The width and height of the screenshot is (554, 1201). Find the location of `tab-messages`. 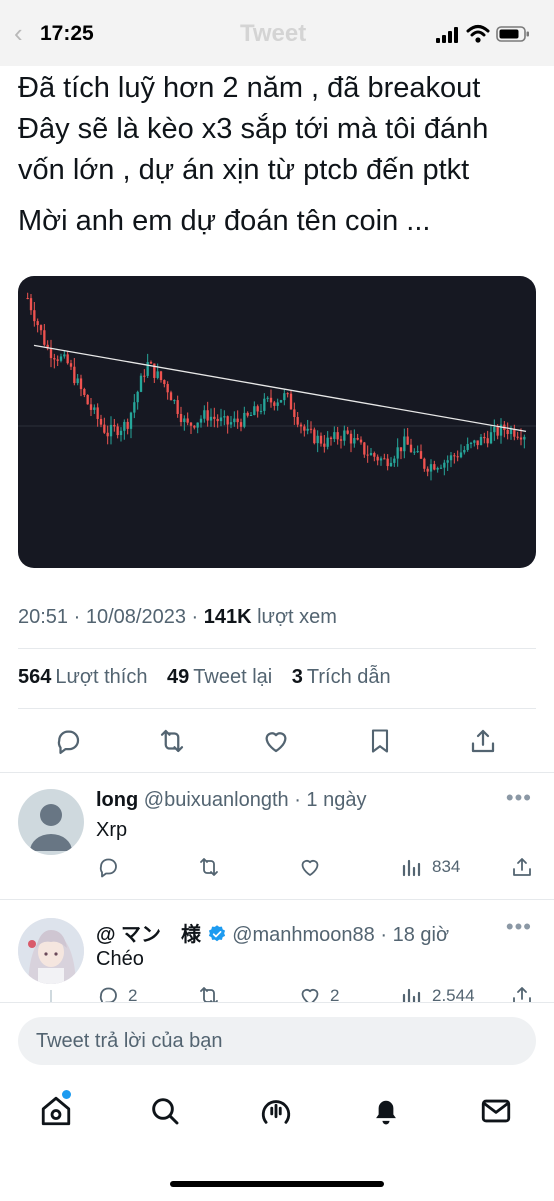

tab-messages is located at coordinates (496, 1111).